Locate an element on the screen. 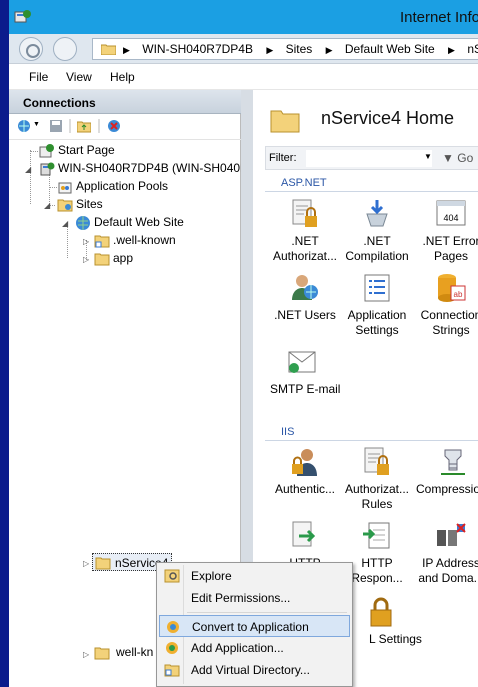  connections-toolbar: ▼ is located at coordinates (125, 127).